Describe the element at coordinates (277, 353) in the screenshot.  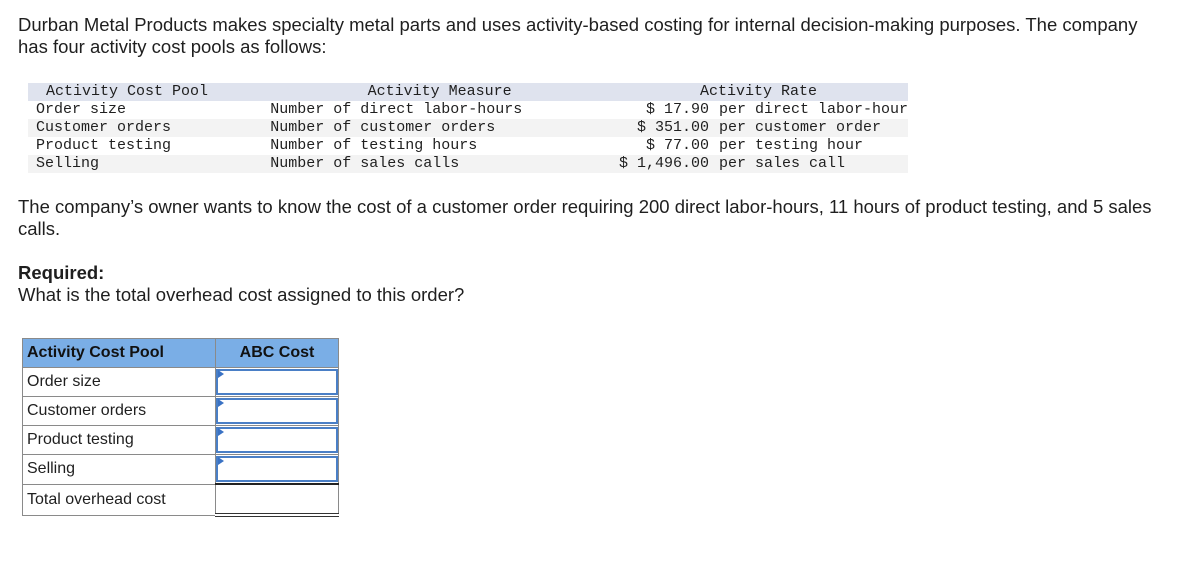
I see `header-abc-cost: ABC Cost` at that location.